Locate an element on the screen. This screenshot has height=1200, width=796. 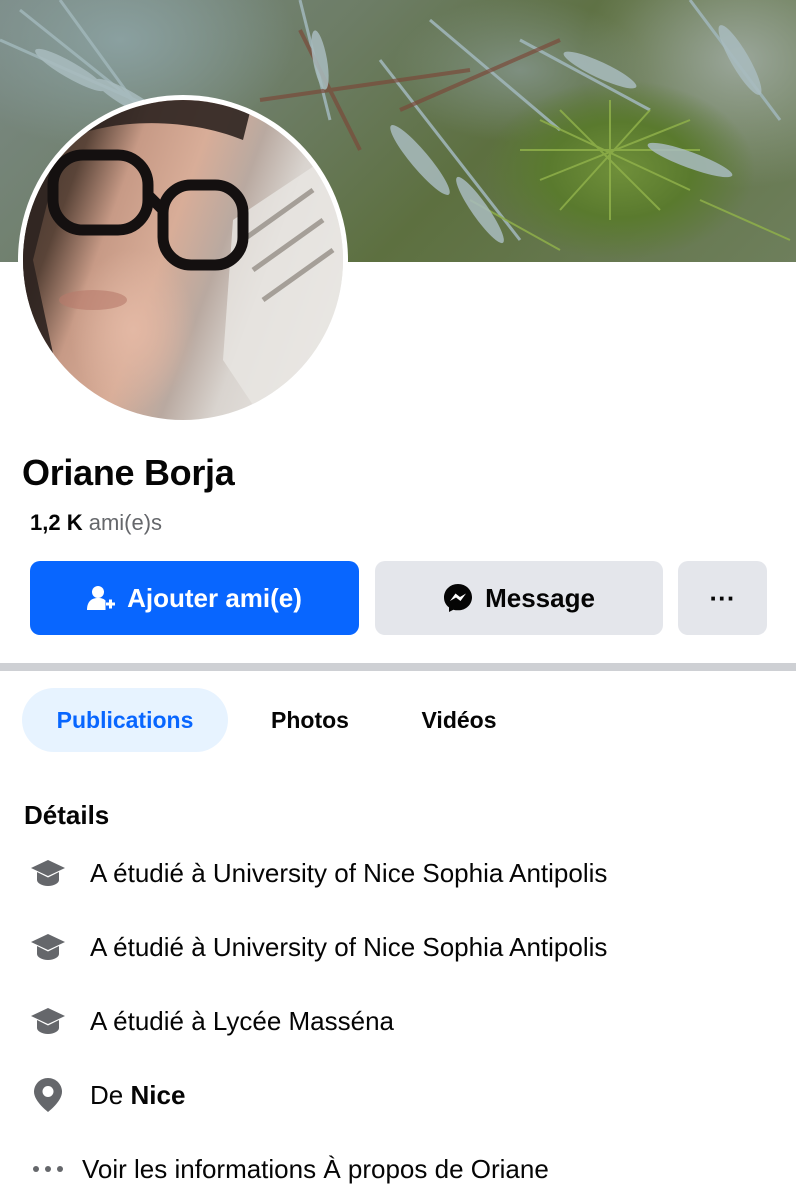
avatar-illustration is located at coordinates (183, 260).